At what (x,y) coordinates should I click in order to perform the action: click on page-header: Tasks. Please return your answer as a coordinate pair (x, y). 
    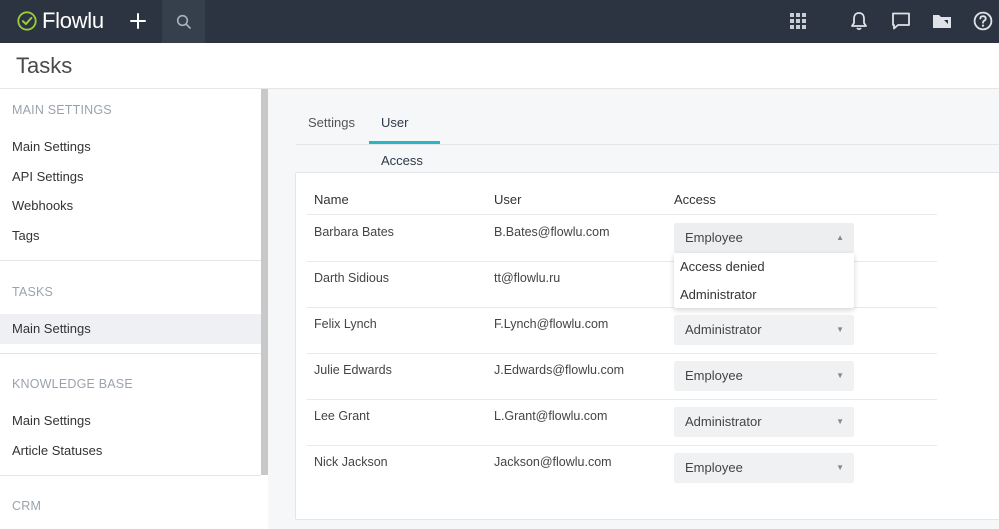
    Looking at the image, I should click on (499, 66).